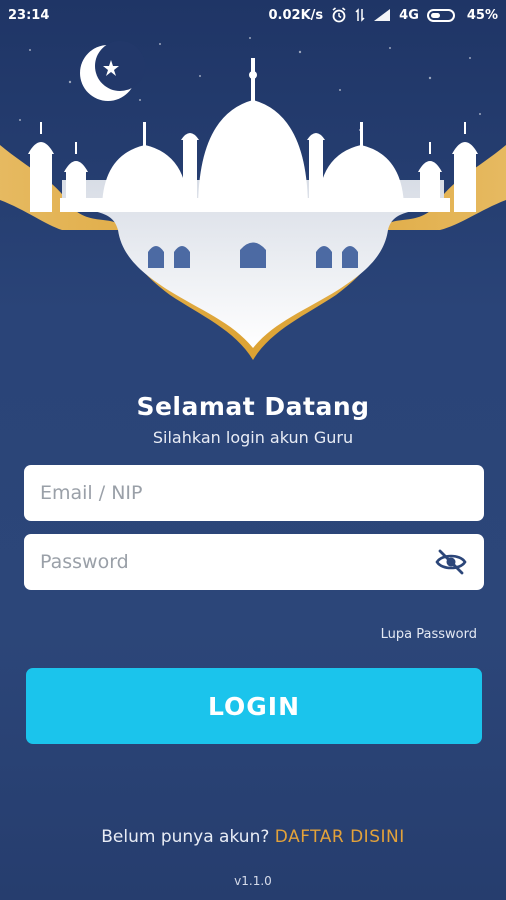  I want to click on welcome-title: Selamat Datang, so click(253, 406).